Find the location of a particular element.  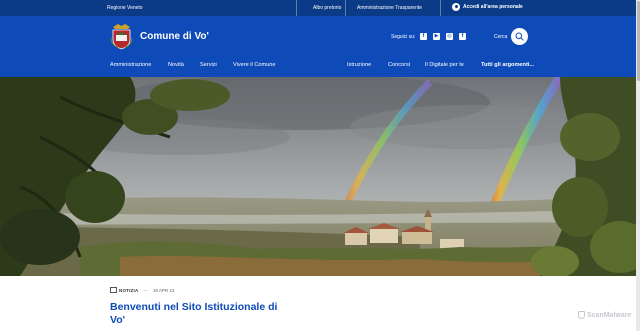

follow-label: Seguici su: is located at coordinates (403, 37).